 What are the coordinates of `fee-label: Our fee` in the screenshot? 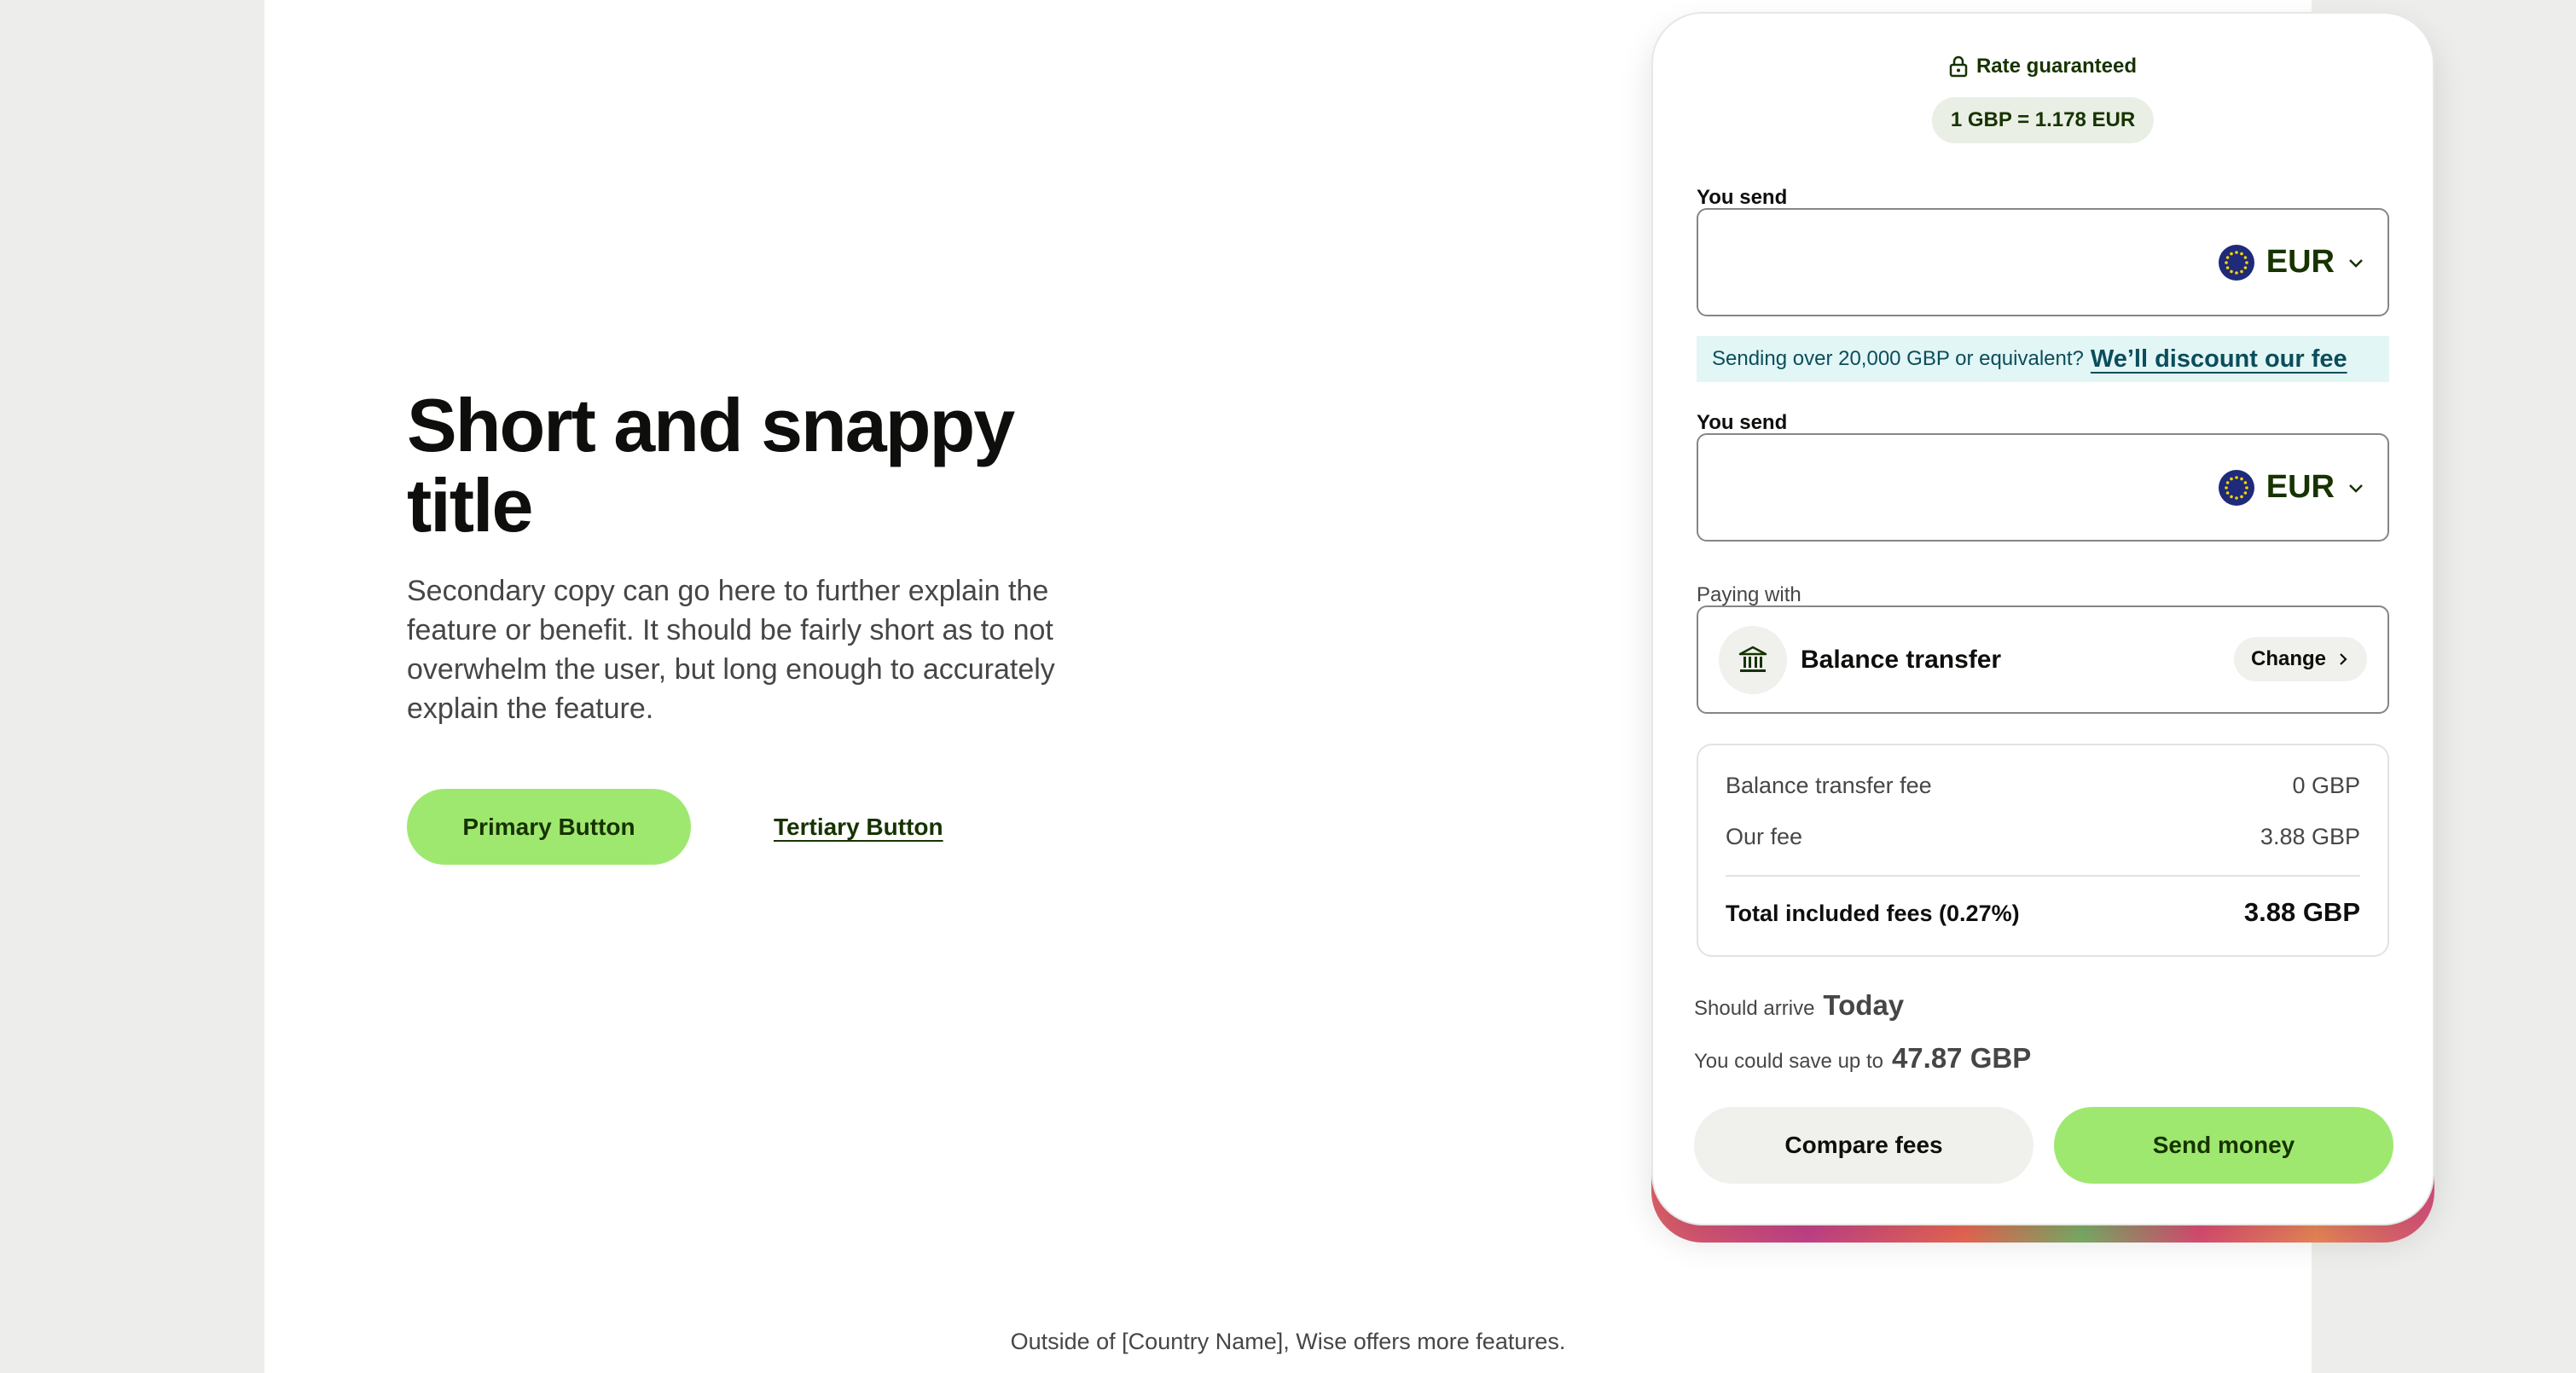 It's located at (1764, 836).